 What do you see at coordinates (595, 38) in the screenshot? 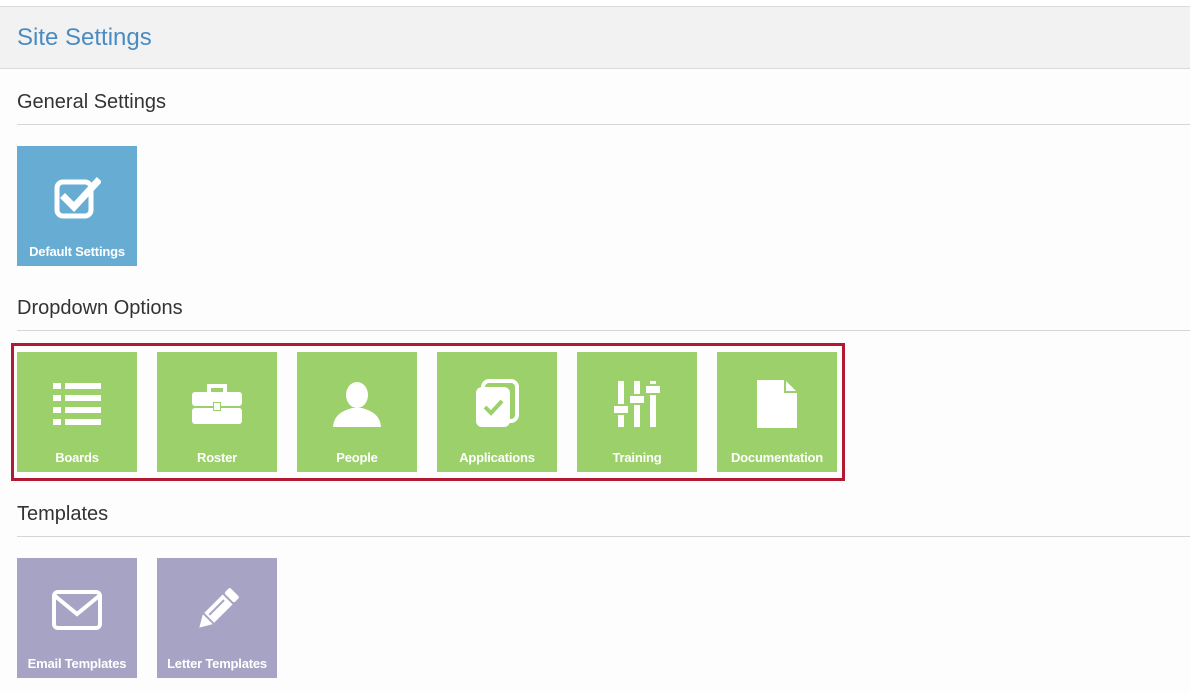
I see `page-header: Site Settings` at bounding box center [595, 38].